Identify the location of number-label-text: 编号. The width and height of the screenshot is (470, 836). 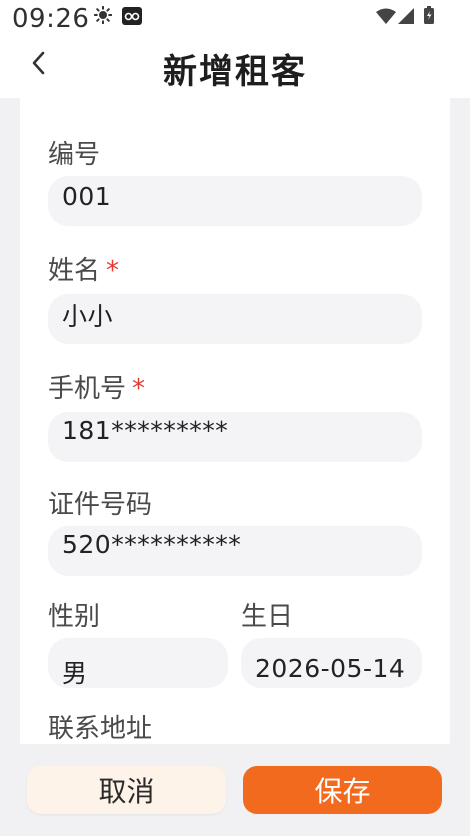
(74, 155).